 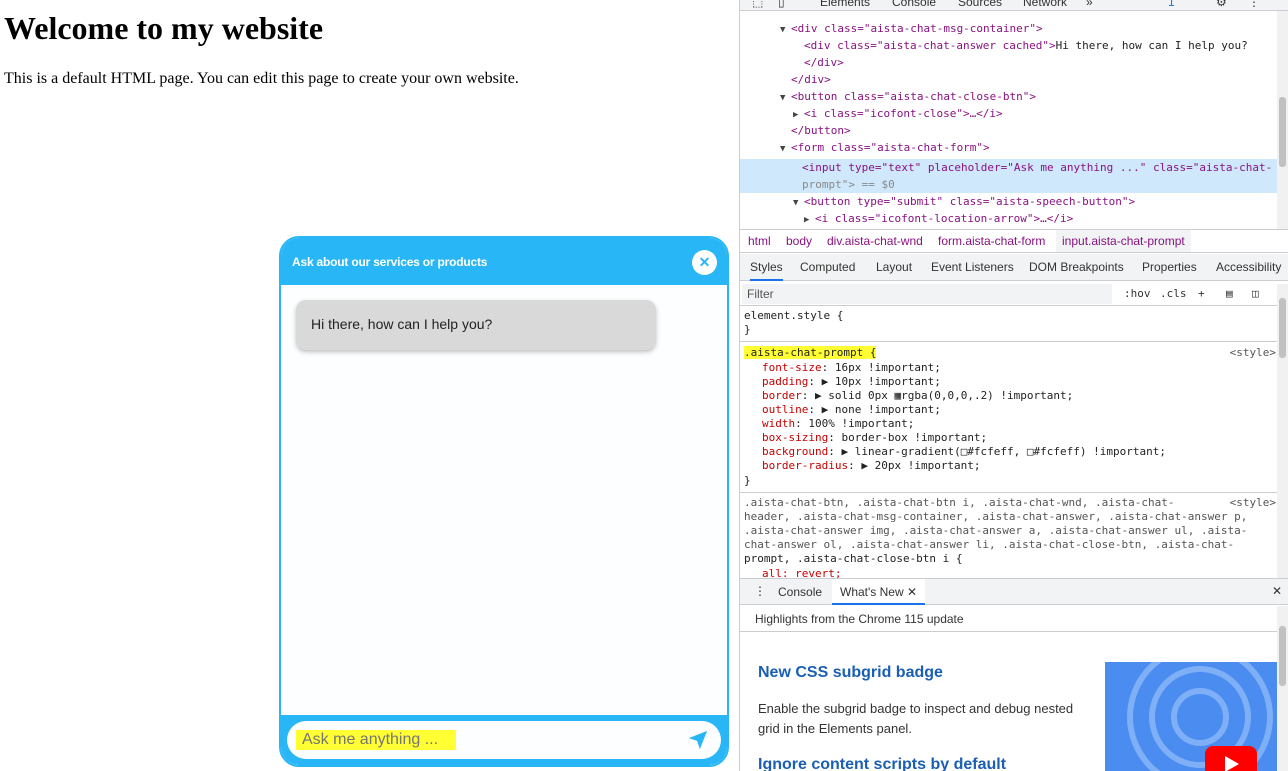 I want to click on css-property: font-size: 16px !important;, so click(x=851, y=368).